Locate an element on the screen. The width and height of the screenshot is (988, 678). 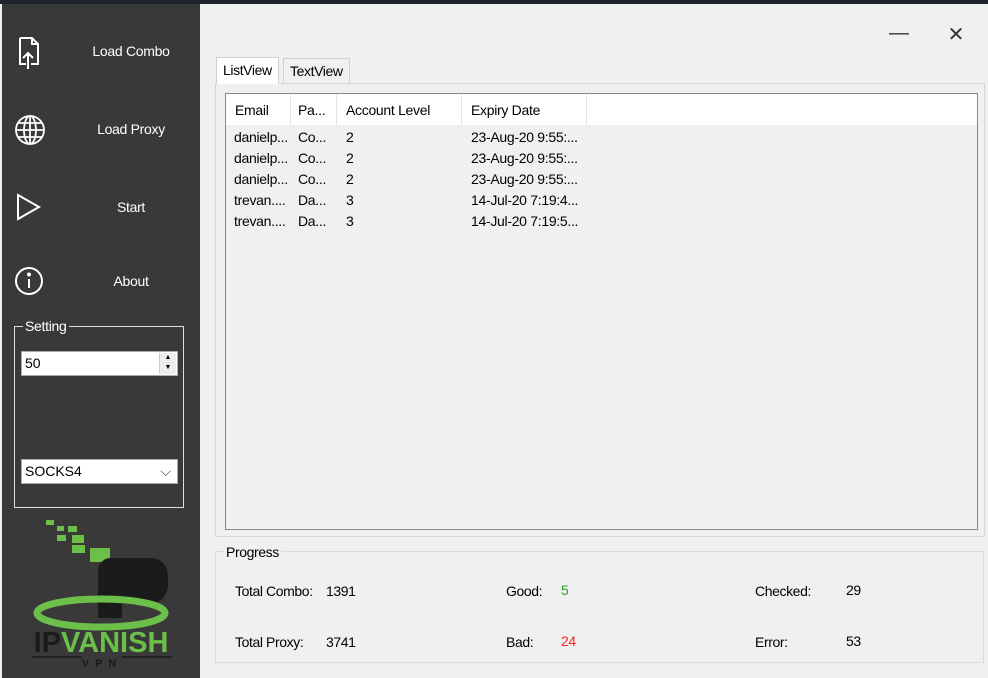
load-combo-label: Load Combo is located at coordinates (131, 51).